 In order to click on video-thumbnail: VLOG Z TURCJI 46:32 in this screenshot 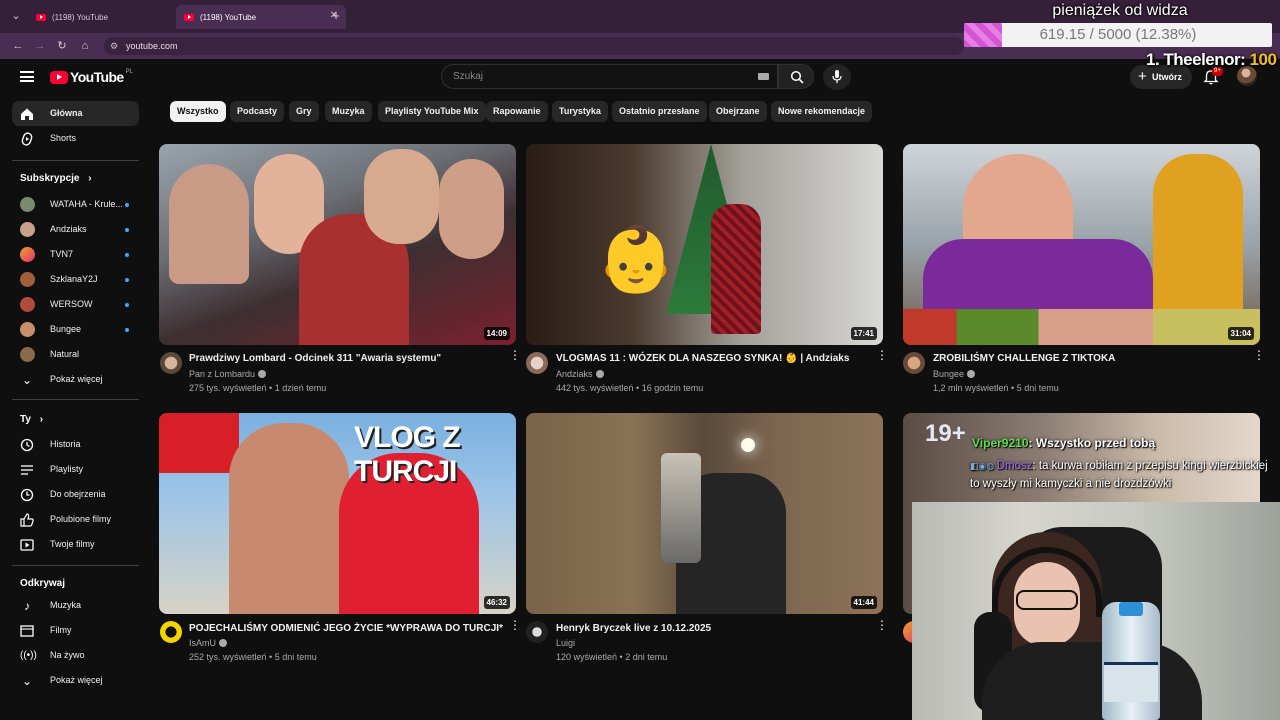, I will do `click(337, 513)`.